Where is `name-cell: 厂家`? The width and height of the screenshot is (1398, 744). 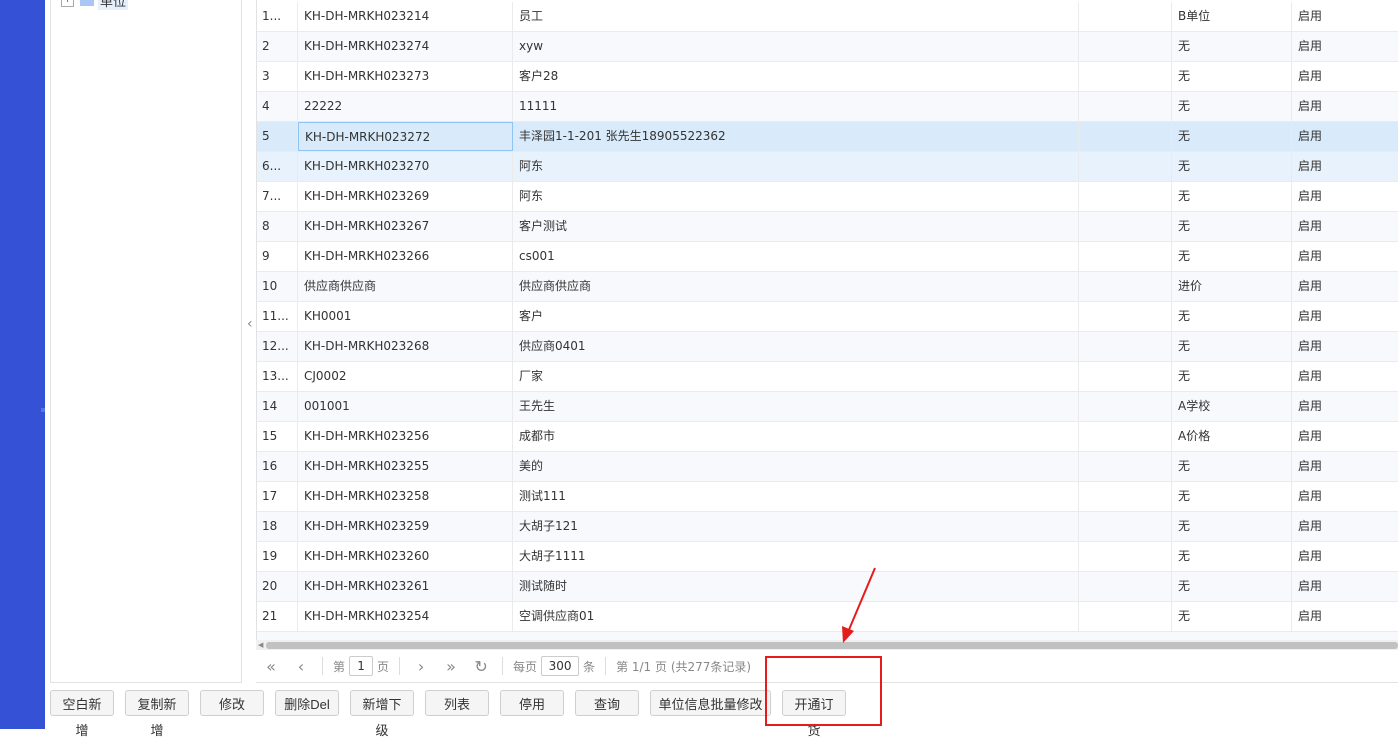
name-cell: 厂家 is located at coordinates (796, 376).